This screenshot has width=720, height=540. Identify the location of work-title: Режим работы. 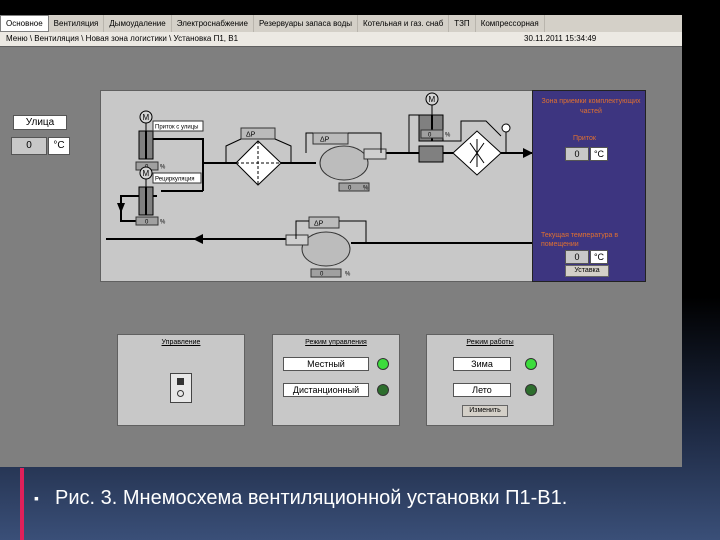
(490, 342).